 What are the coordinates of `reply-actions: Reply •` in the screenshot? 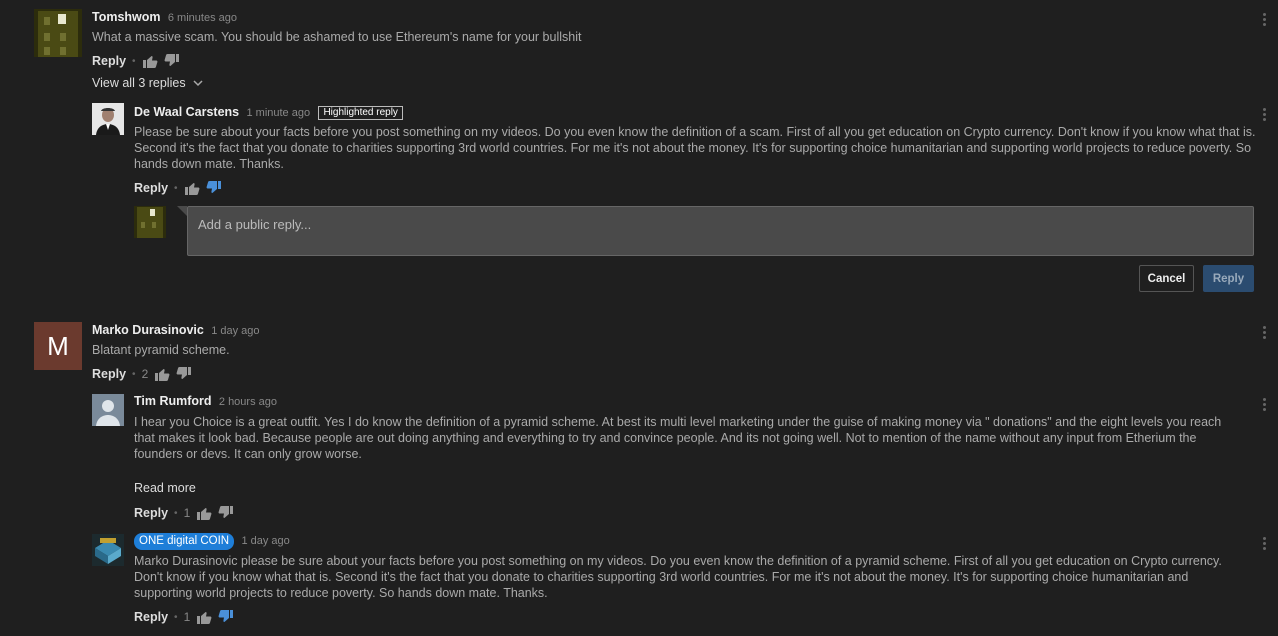 It's located at (178, 188).